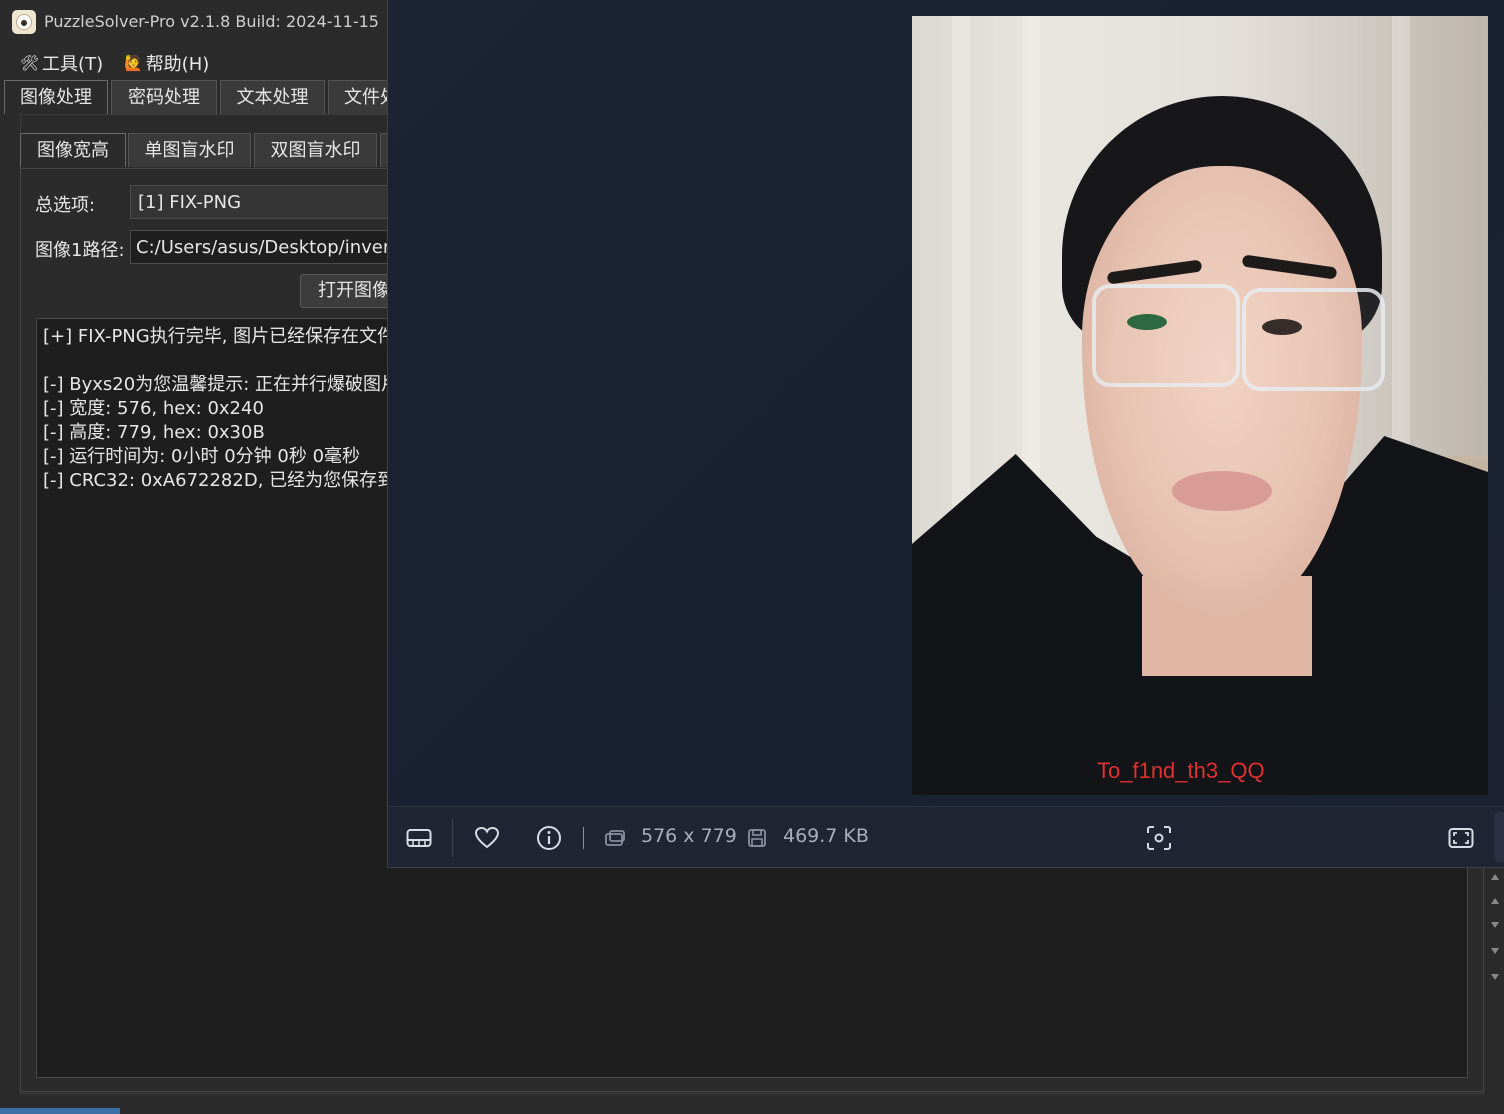  I want to click on menu-bar: 🛠 工具(T) 🙋 帮助(H), so click(200, 61).